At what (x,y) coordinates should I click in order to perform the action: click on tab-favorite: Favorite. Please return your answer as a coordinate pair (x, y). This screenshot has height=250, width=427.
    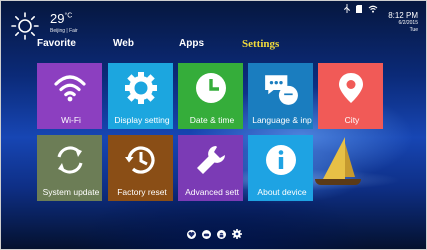
    Looking at the image, I should click on (56, 43).